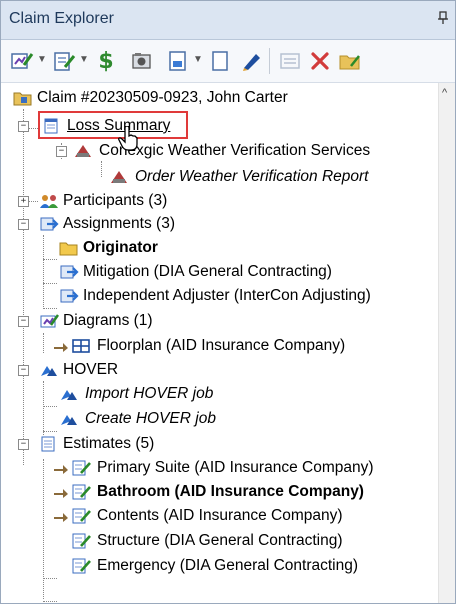  Describe the element at coordinates (64, 61) in the screenshot. I see `edit-doc-icon` at that location.